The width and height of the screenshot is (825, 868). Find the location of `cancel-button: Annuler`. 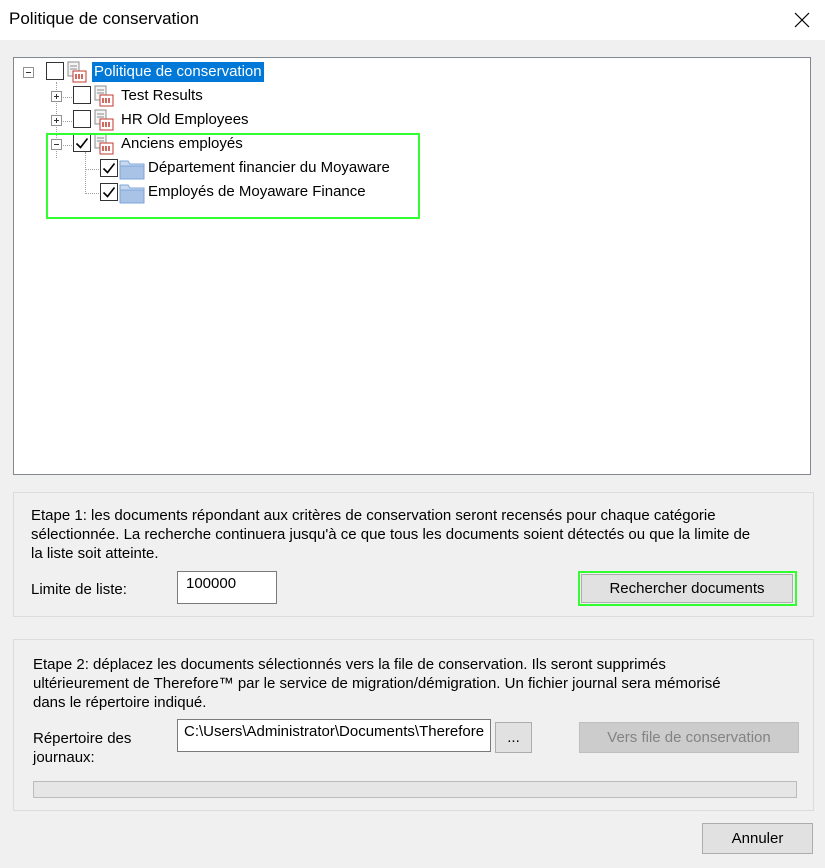

cancel-button: Annuler is located at coordinates (757, 838).